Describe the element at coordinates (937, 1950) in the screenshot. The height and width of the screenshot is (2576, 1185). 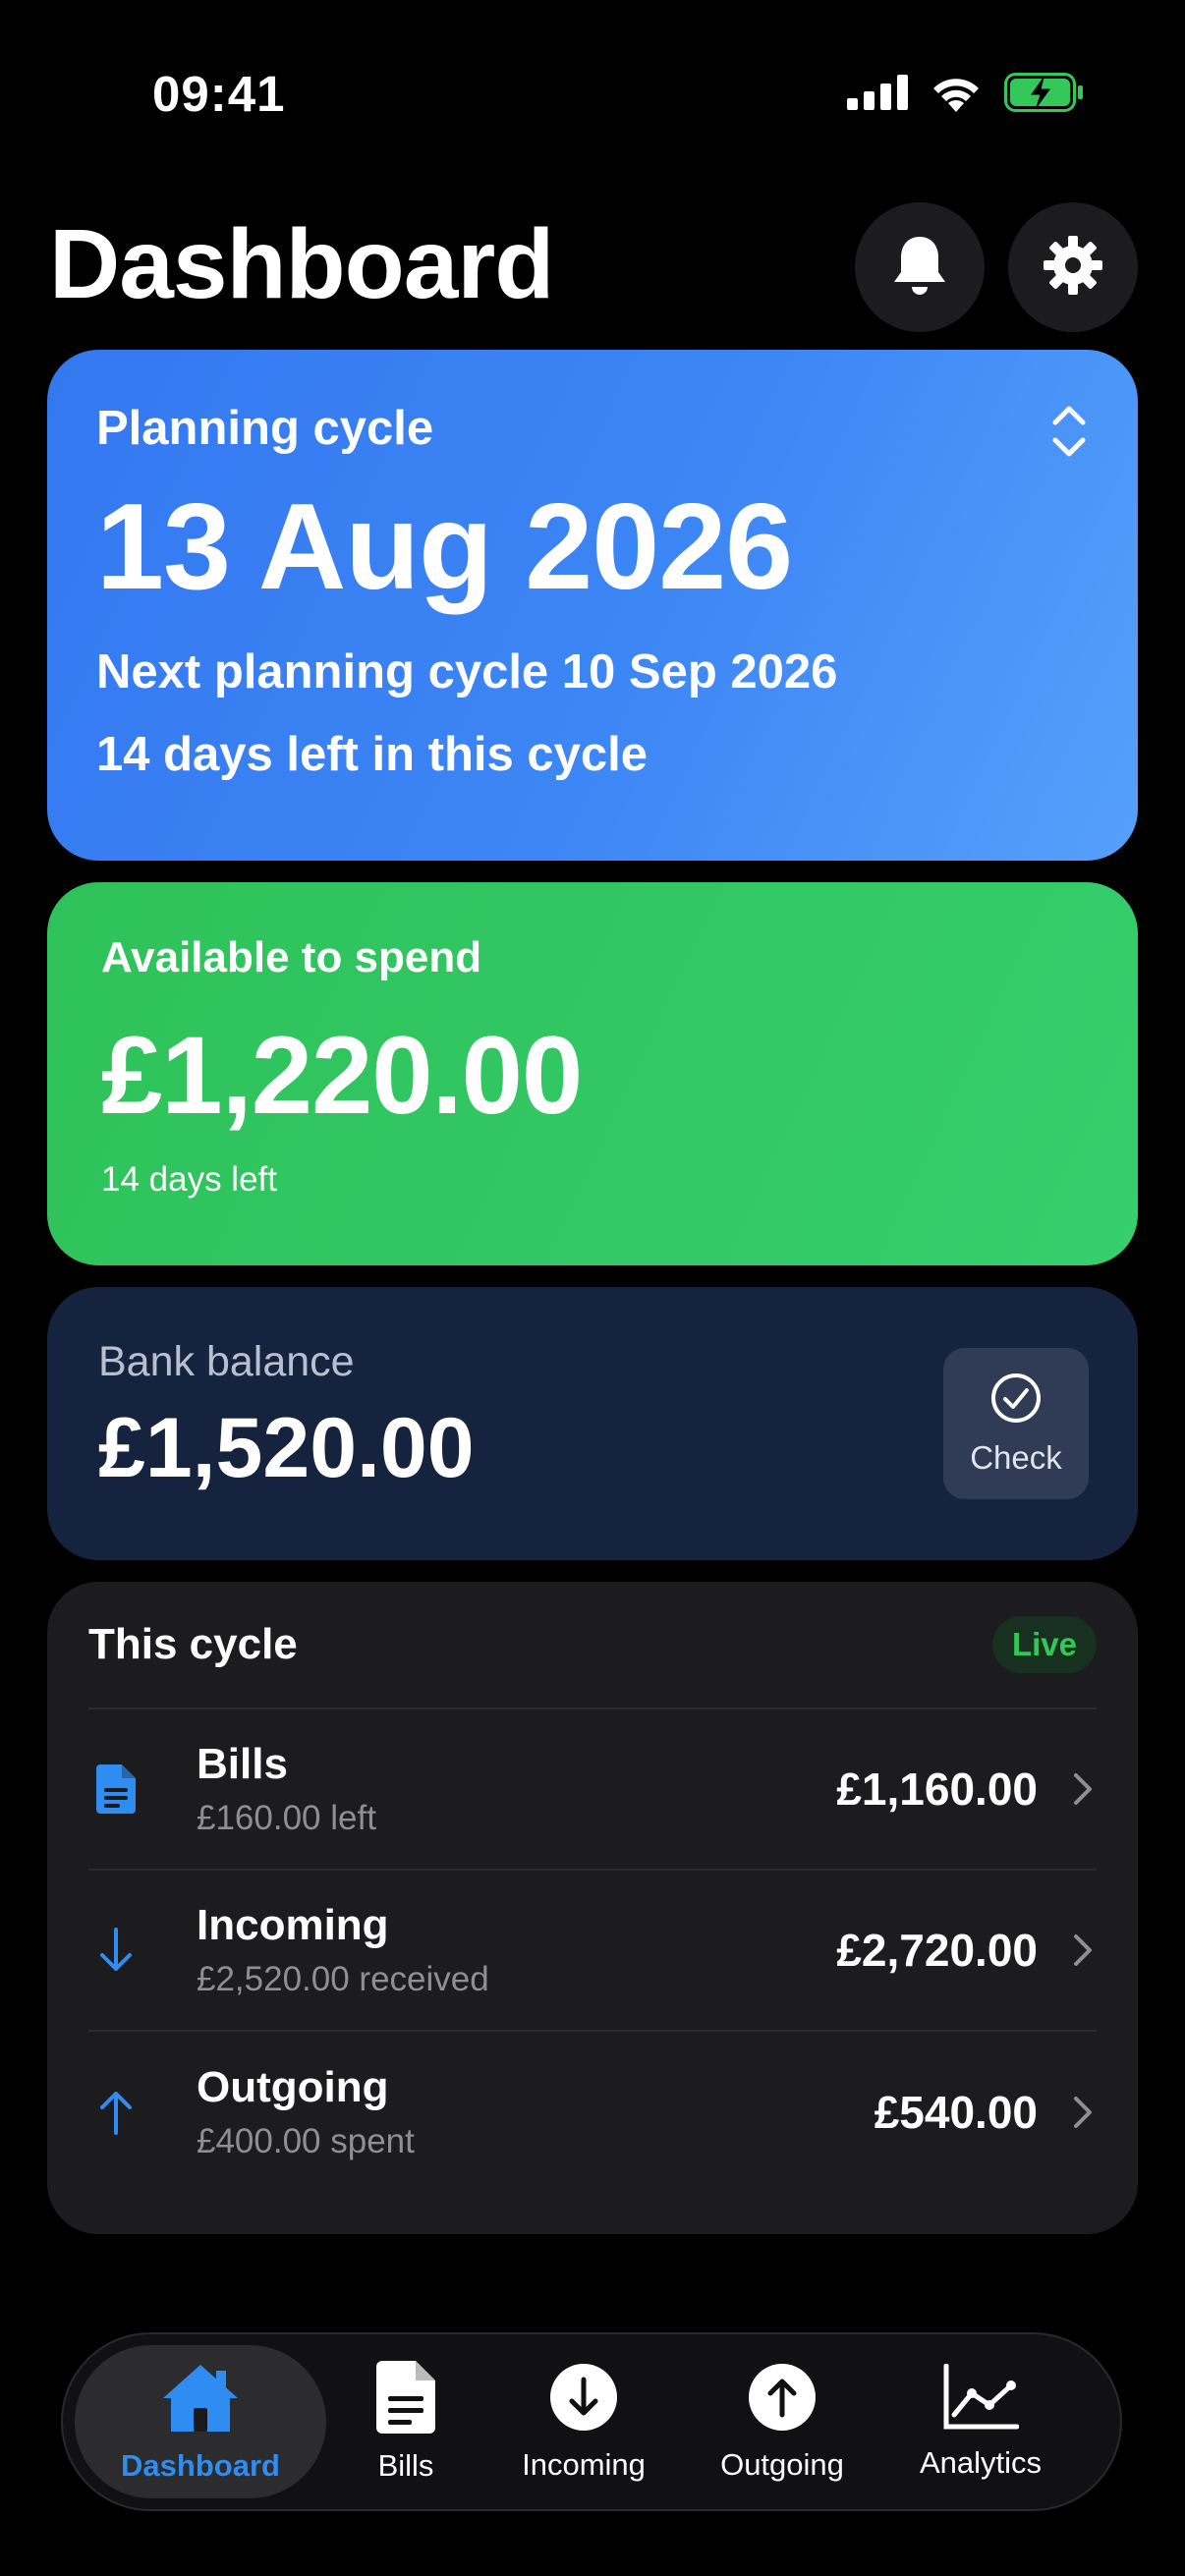
I see `row-amount: £2,720.00` at that location.